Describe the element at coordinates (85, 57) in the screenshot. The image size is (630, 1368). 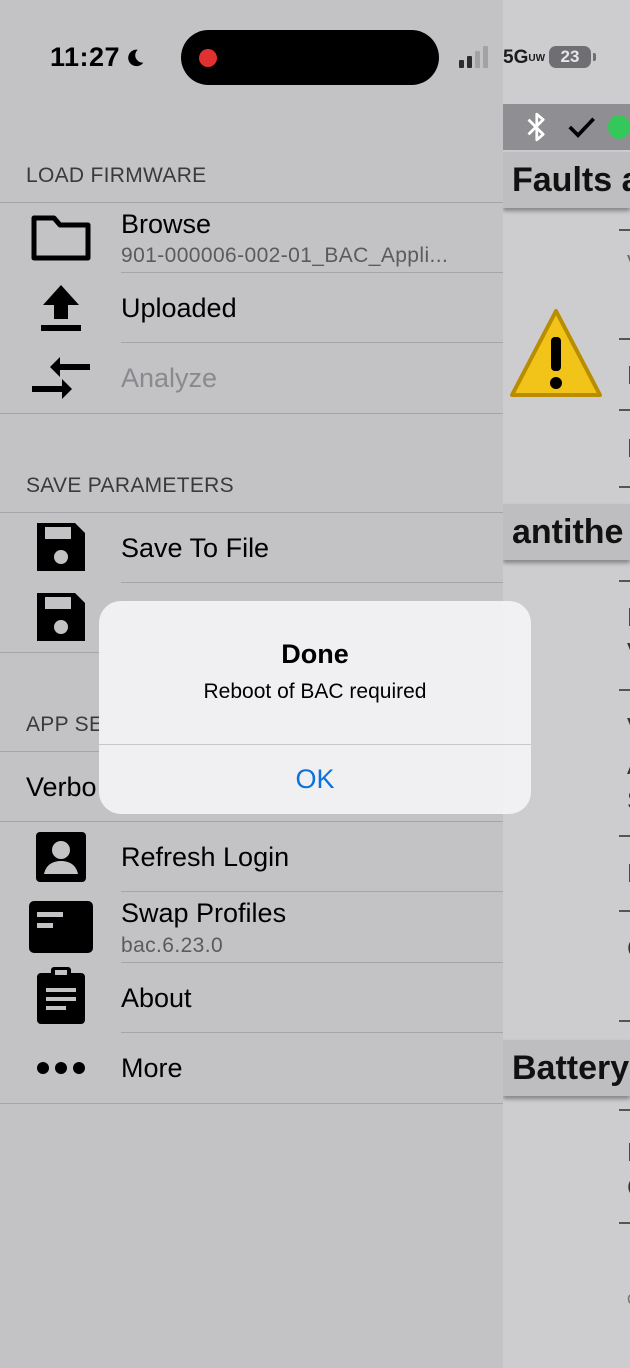
I see `clock-time: 11:27` at that location.